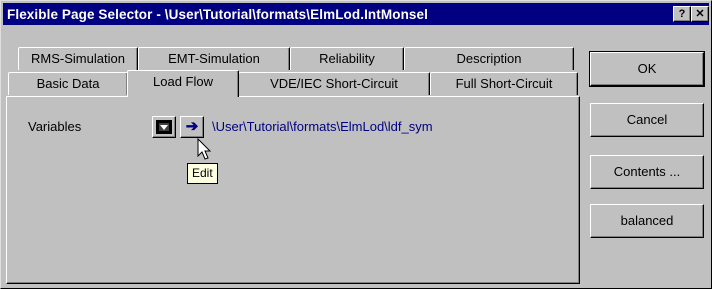  I want to click on tab-emt-simulation: EMT-Simulation, so click(214, 58).